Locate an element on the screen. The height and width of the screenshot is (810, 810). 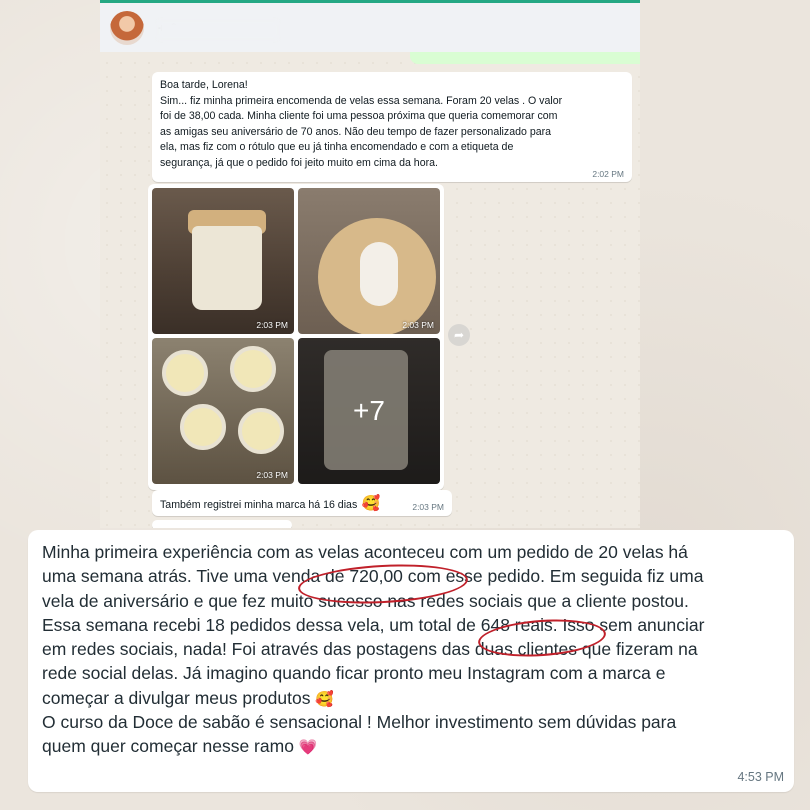
photo-album: 2:03 PM 2:03 PM 2:03 PM +7 is located at coordinates (296, 337).